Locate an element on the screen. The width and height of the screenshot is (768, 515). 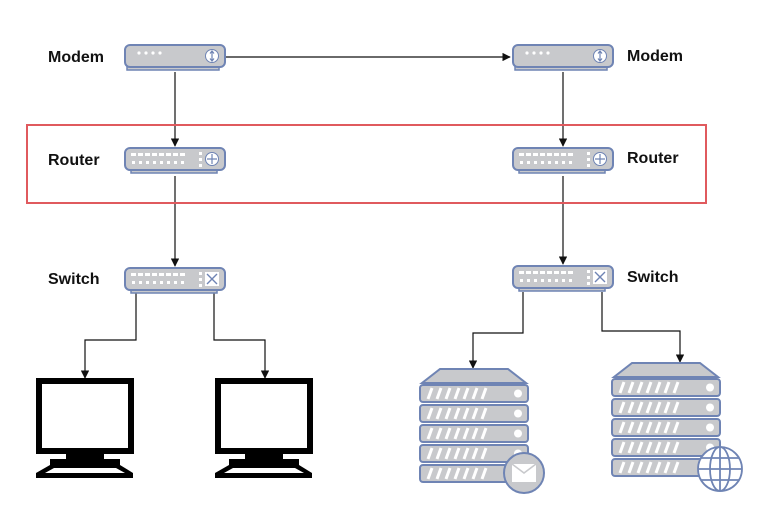
right-switch-label: Switch is located at coordinates (653, 277).